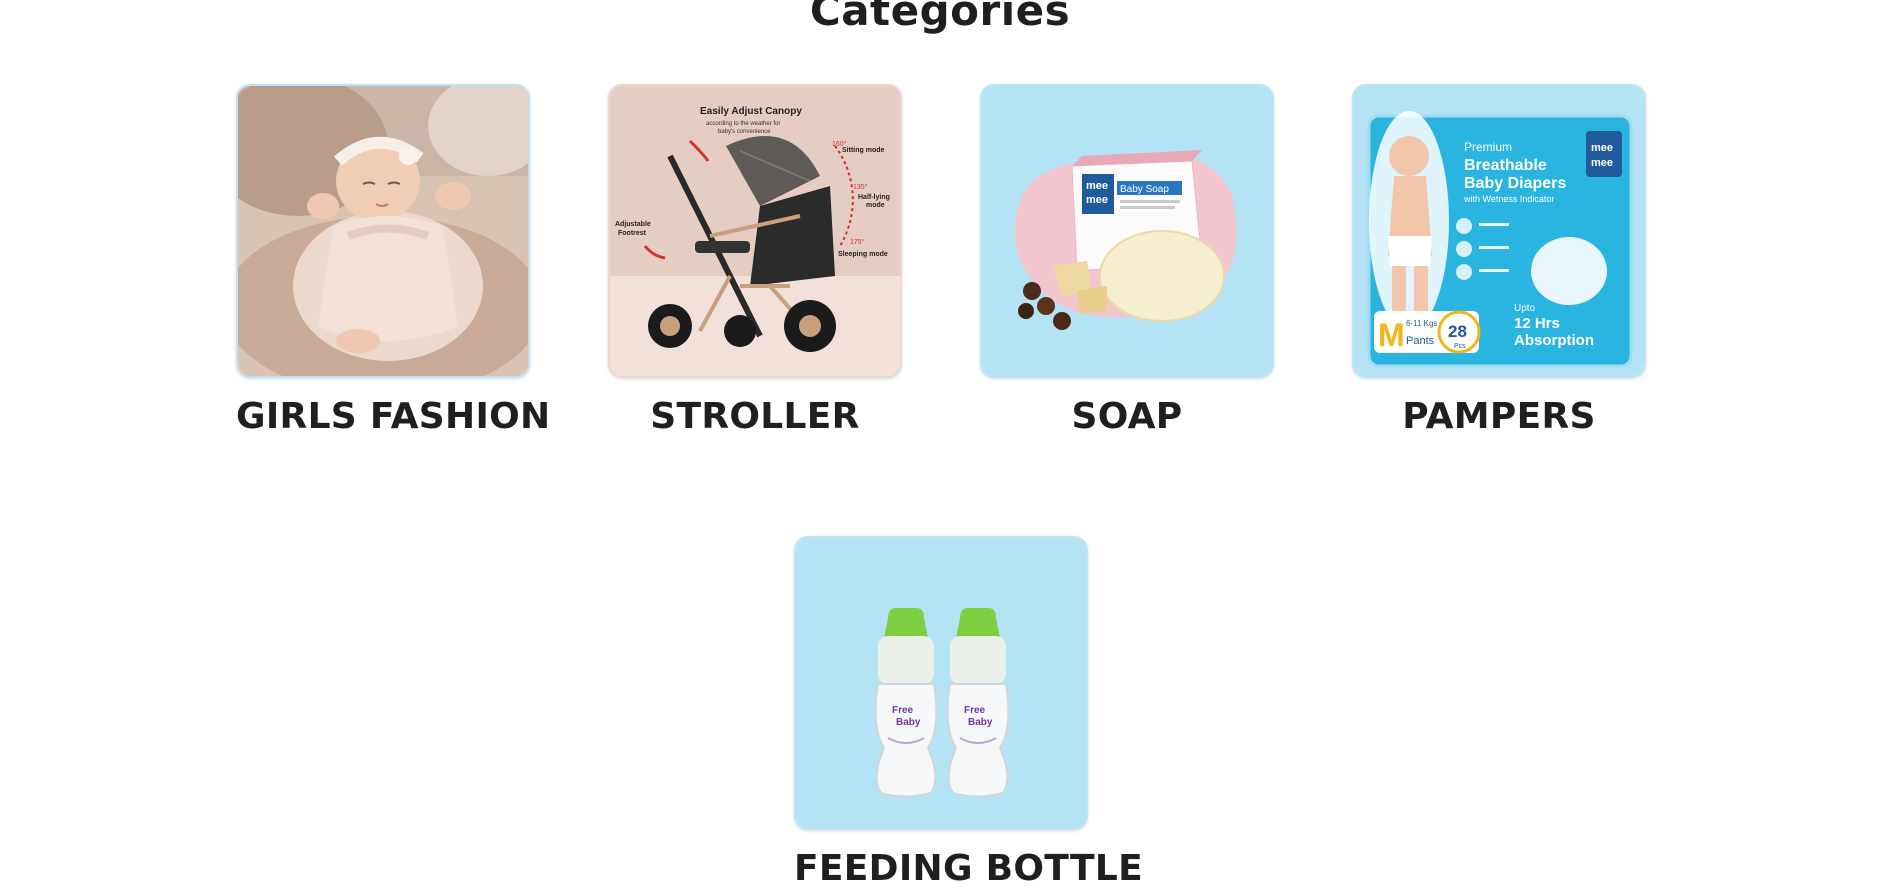 The height and width of the screenshot is (890, 1885). I want to click on svg-text: Half-lying, so click(874, 197).